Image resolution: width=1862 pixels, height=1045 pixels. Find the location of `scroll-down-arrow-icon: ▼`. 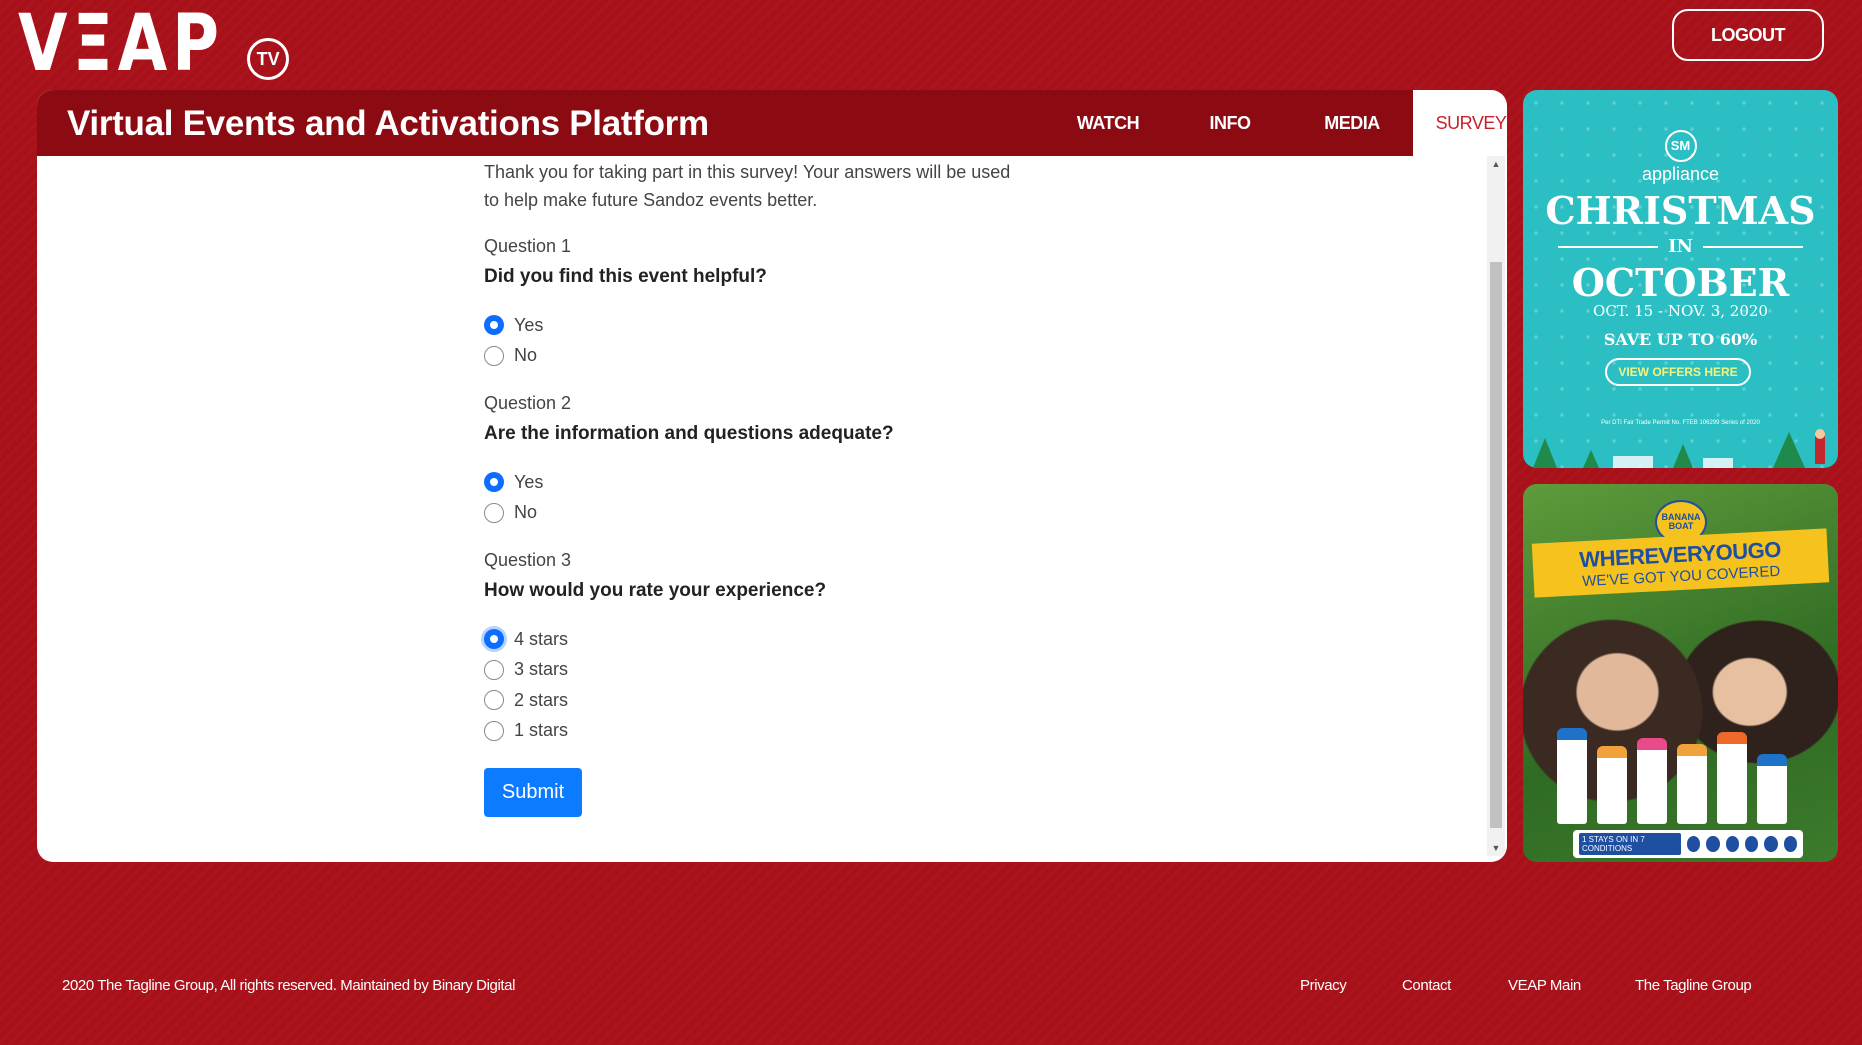

scroll-down-arrow-icon: ▼ is located at coordinates (1496, 848).